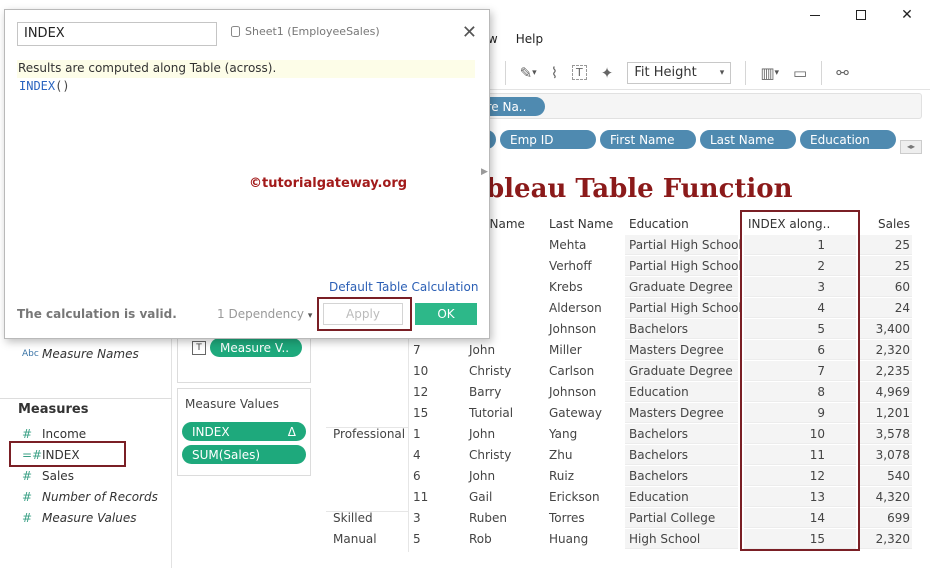 The image size is (930, 568). I want to click on cell-emp-id: 7, so click(417, 350).